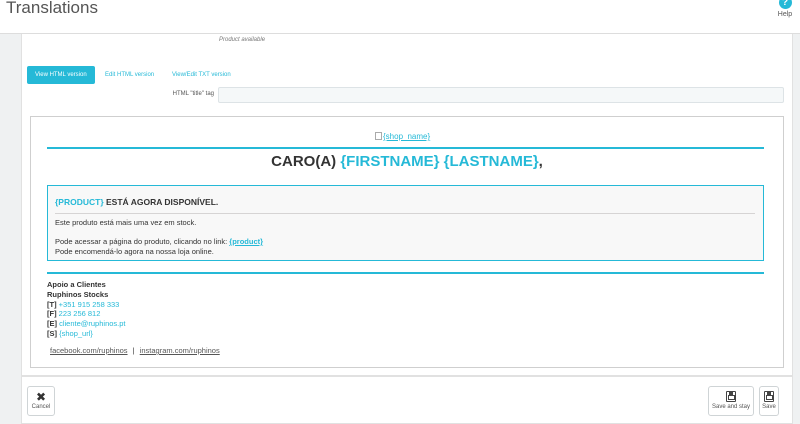  What do you see at coordinates (201, 75) in the screenshot?
I see `tab-edit-txt: View/Edit TXT version` at bounding box center [201, 75].